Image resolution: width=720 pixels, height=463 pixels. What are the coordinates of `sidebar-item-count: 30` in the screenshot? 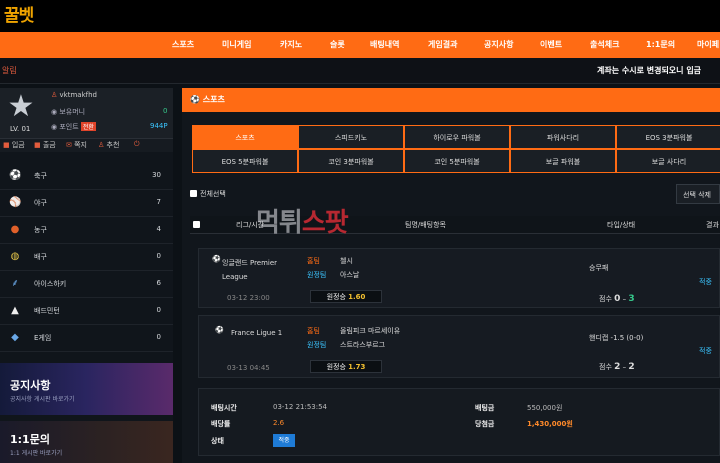 It's located at (156, 175).